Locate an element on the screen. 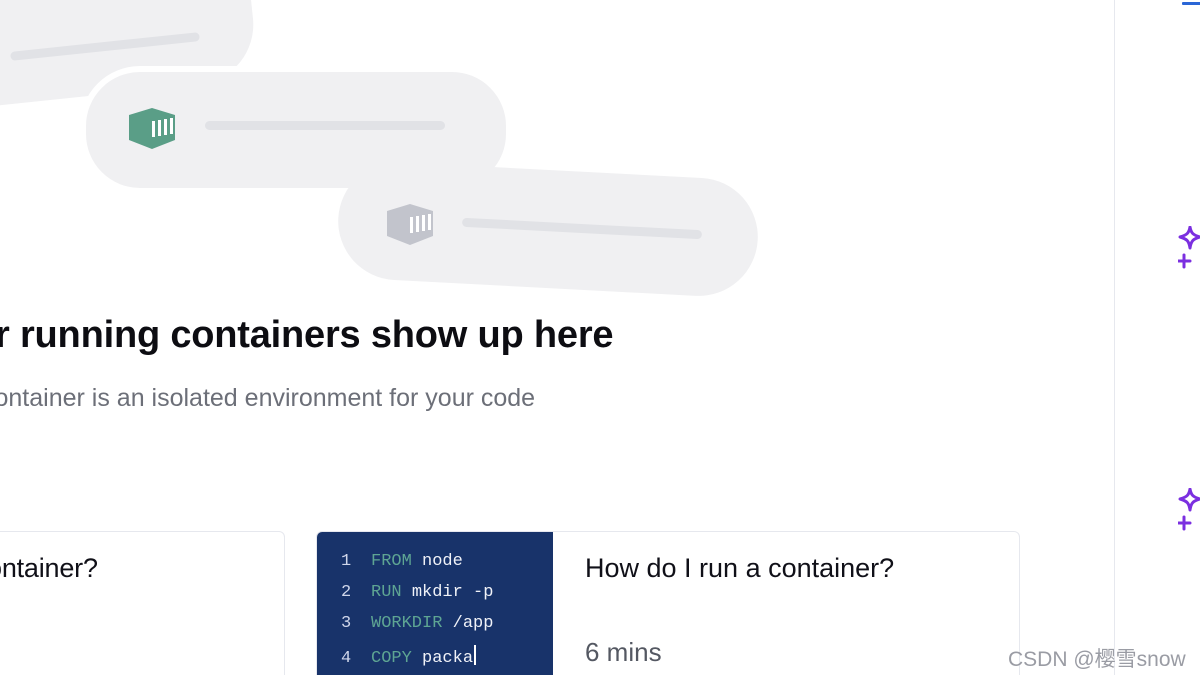 The image size is (1200, 675). watermark: CSDN @樱雪snow is located at coordinates (1097, 659).